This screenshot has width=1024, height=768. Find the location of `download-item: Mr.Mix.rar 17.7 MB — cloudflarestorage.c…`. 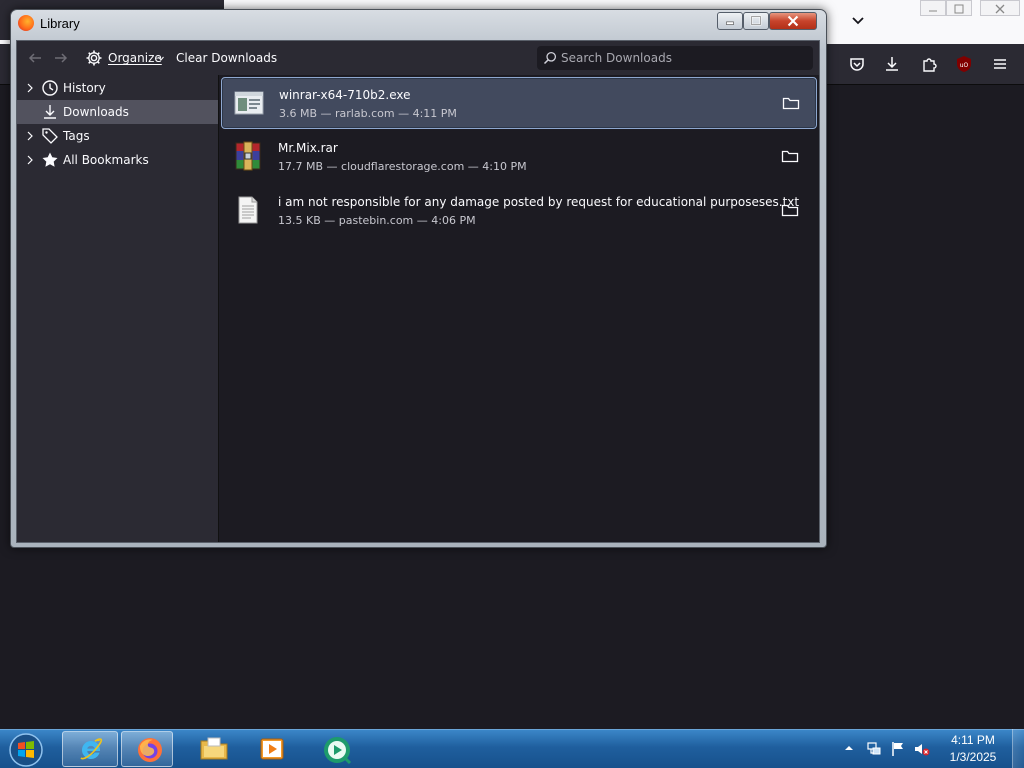

download-item: Mr.Mix.rar 17.7 MB — cloudflarestorage.c… is located at coordinates (519, 157).